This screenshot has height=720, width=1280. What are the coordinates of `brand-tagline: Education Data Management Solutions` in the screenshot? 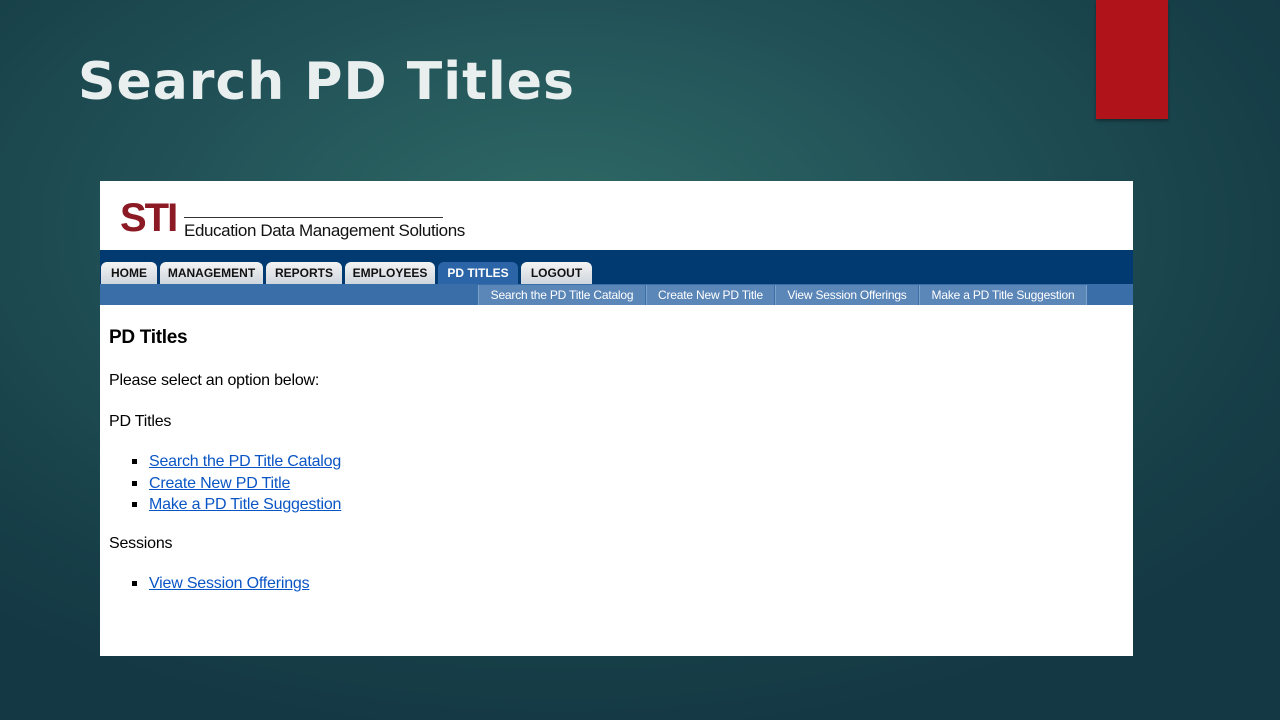 It's located at (324, 230).